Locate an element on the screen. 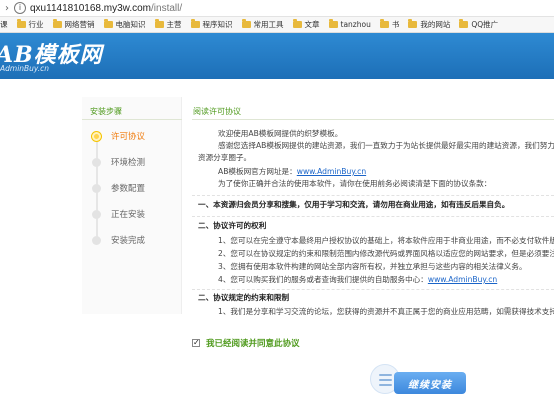 Image resolution: width=554 pixels, height=404 pixels. bookmark-item: 程序知识 is located at coordinates (211, 24).